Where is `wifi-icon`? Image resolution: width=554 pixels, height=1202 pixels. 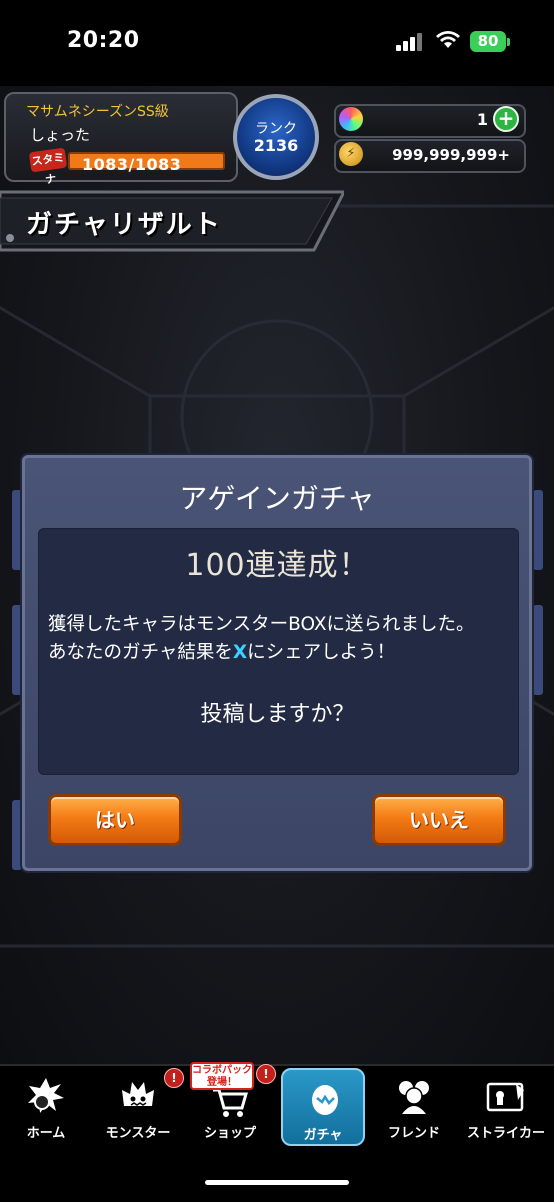
wifi-icon is located at coordinates (448, 39).